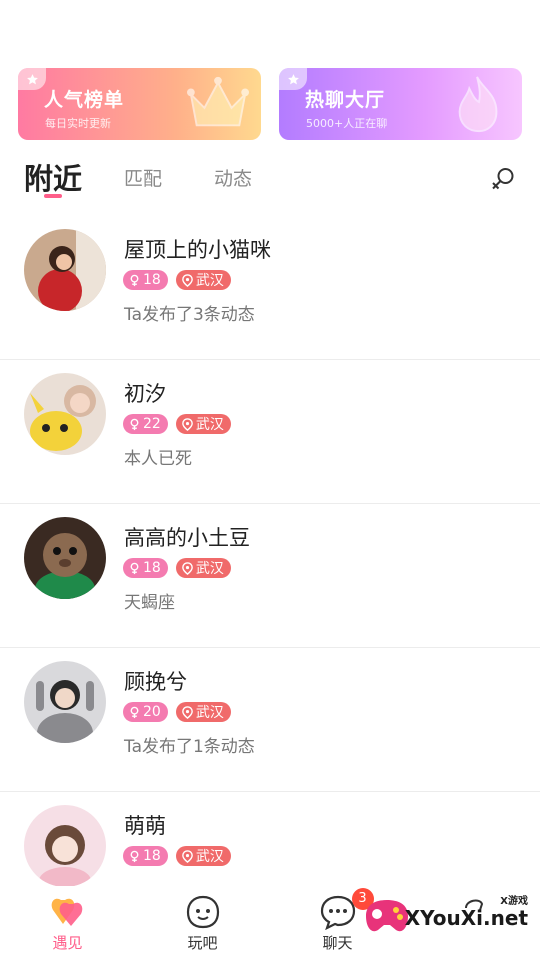 Image resolution: width=540 pixels, height=960 pixels. I want to click on user-description: 天蝎座, so click(149, 603).